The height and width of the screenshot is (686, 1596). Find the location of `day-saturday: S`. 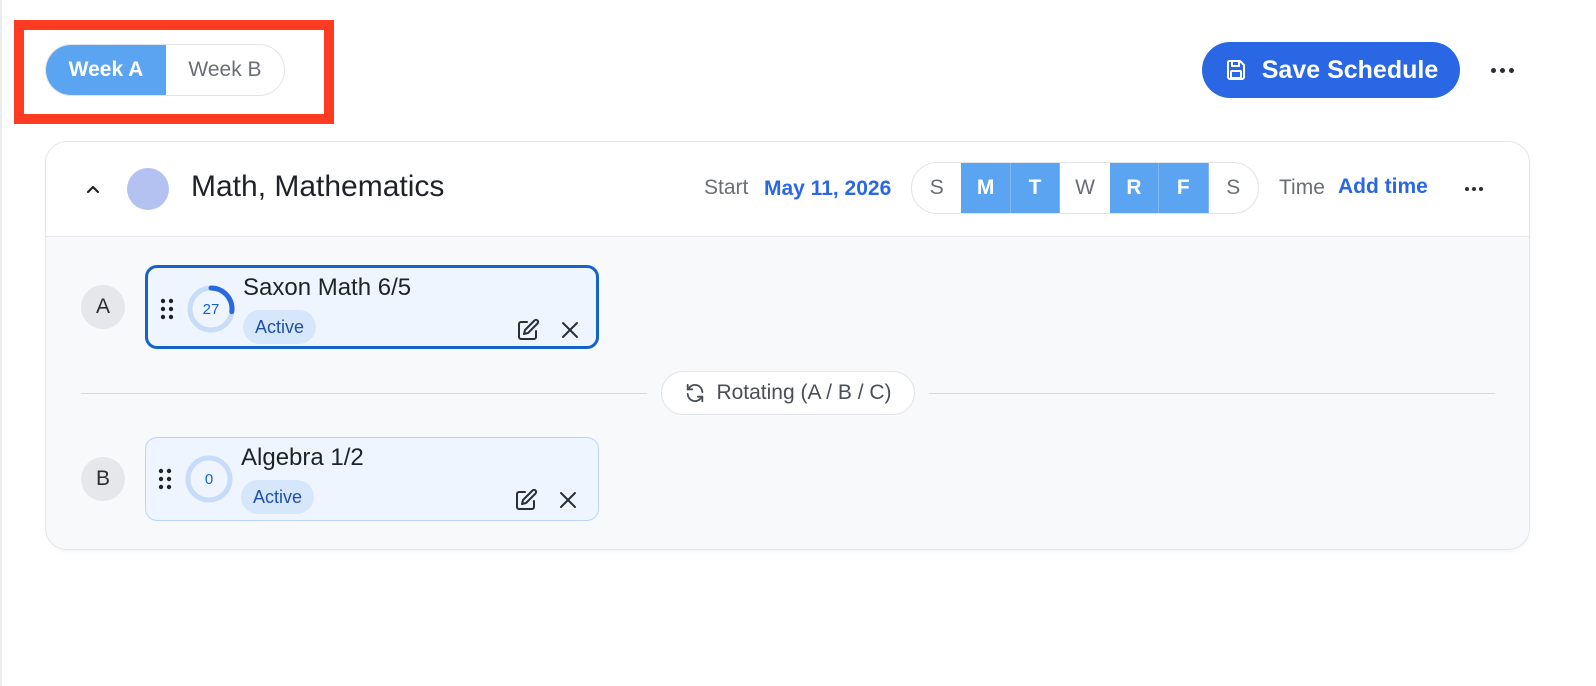

day-saturday: S is located at coordinates (1233, 188).